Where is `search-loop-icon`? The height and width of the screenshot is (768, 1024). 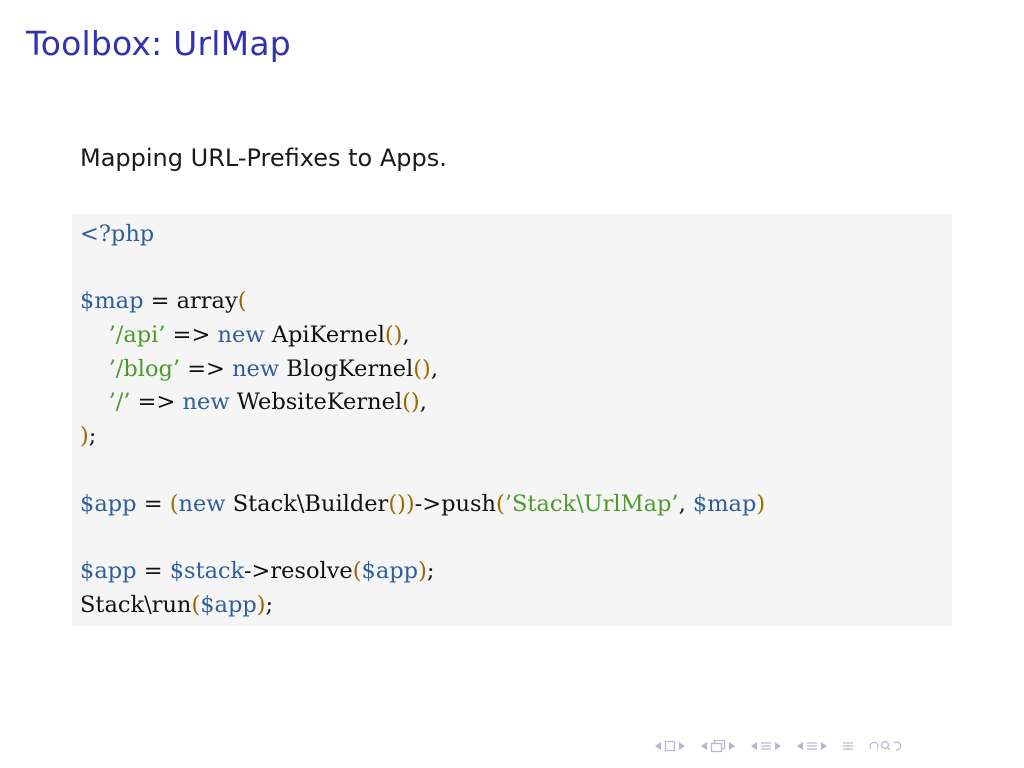 search-loop-icon is located at coordinates (885, 746).